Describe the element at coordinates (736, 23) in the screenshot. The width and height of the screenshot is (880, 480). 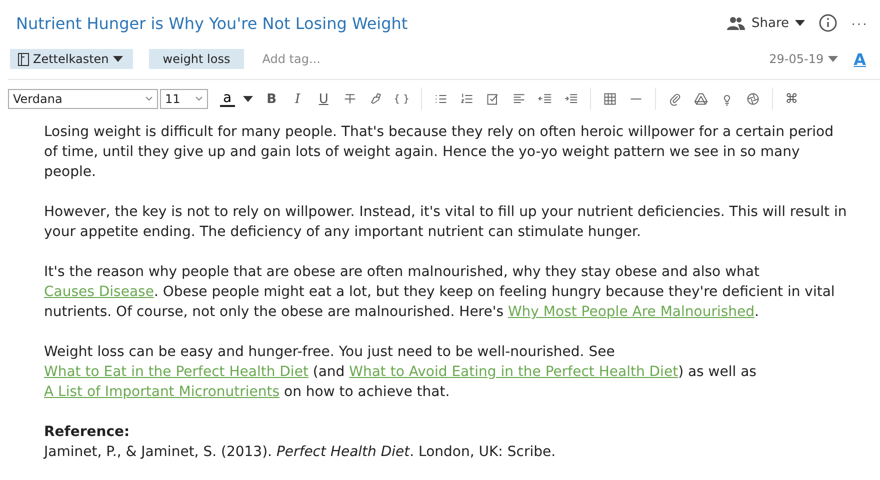
I see `people-icon` at that location.